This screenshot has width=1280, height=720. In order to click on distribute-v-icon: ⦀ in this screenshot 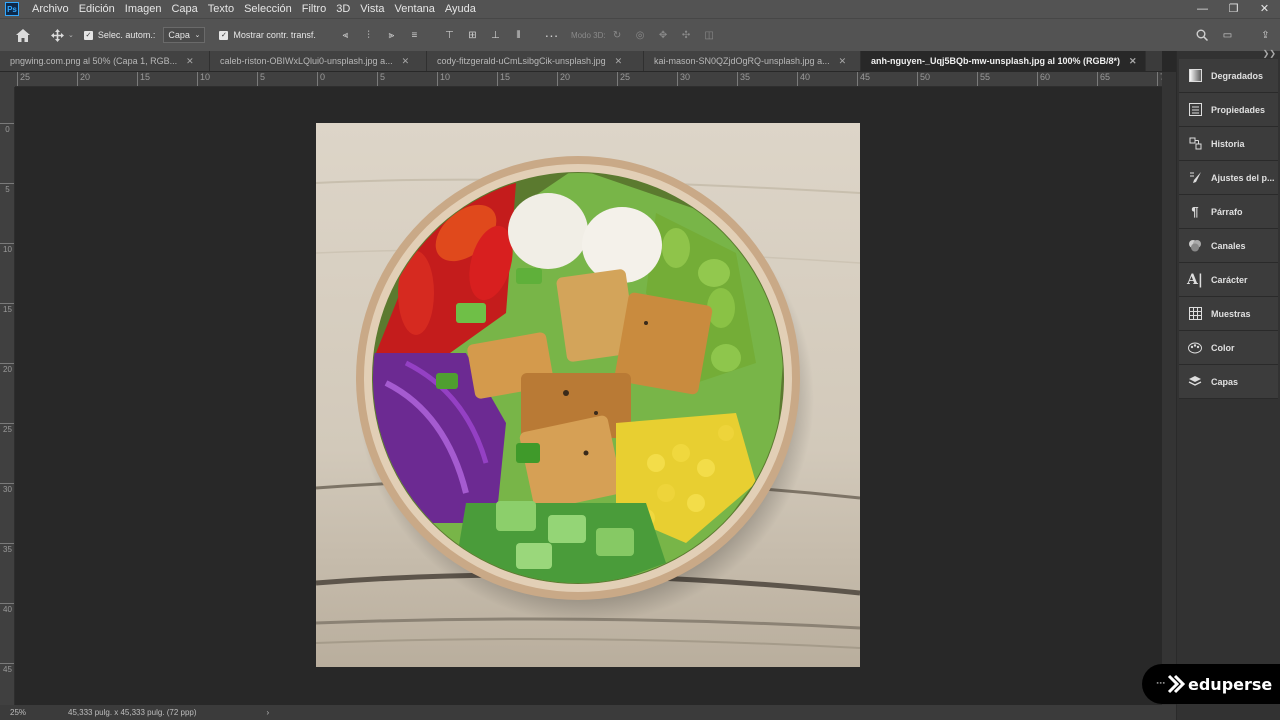, I will do `click(518, 35)`.